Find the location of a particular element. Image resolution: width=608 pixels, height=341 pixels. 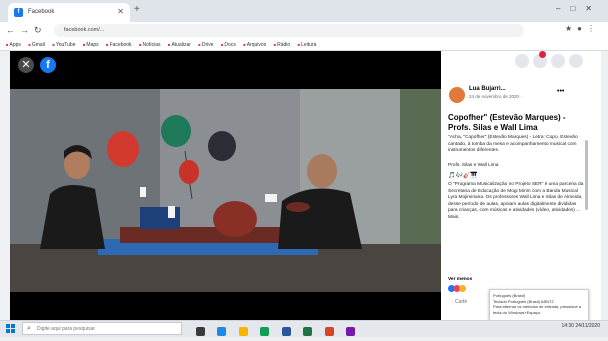

bookmark-item: Leitura is located at coordinates (307, 45).